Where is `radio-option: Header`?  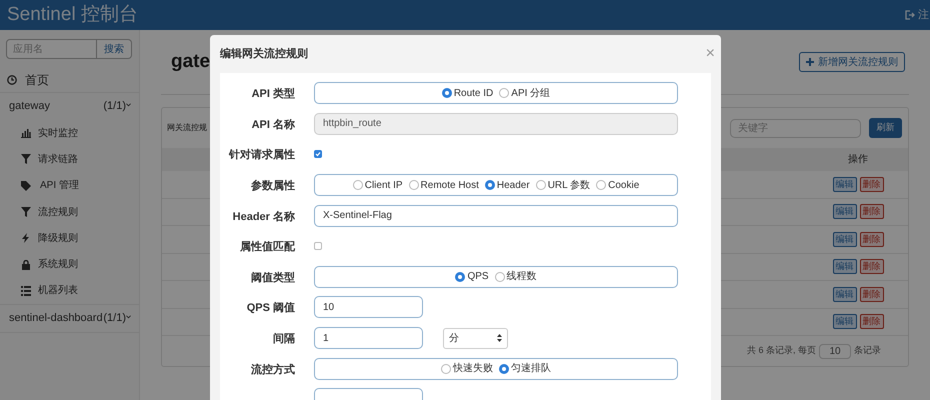
radio-option: Header is located at coordinates (507, 185).